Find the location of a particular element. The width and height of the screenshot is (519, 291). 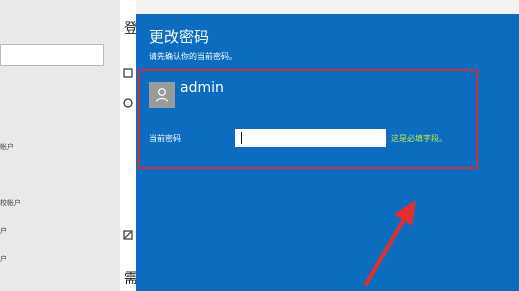

sidebar-search-box is located at coordinates (52, 55).